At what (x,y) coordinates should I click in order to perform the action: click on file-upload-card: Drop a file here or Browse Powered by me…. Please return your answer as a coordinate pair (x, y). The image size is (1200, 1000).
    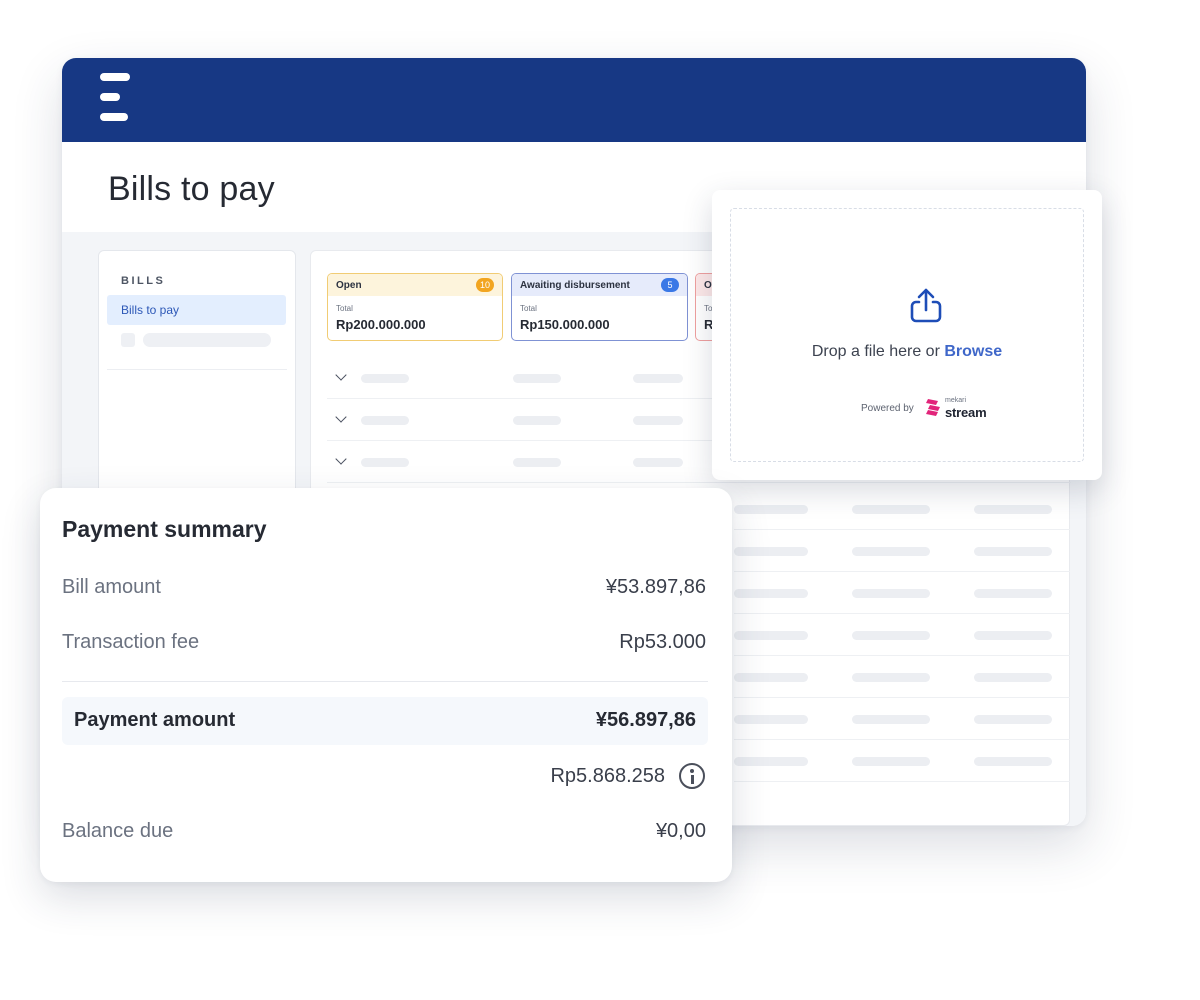
    Looking at the image, I should click on (907, 335).